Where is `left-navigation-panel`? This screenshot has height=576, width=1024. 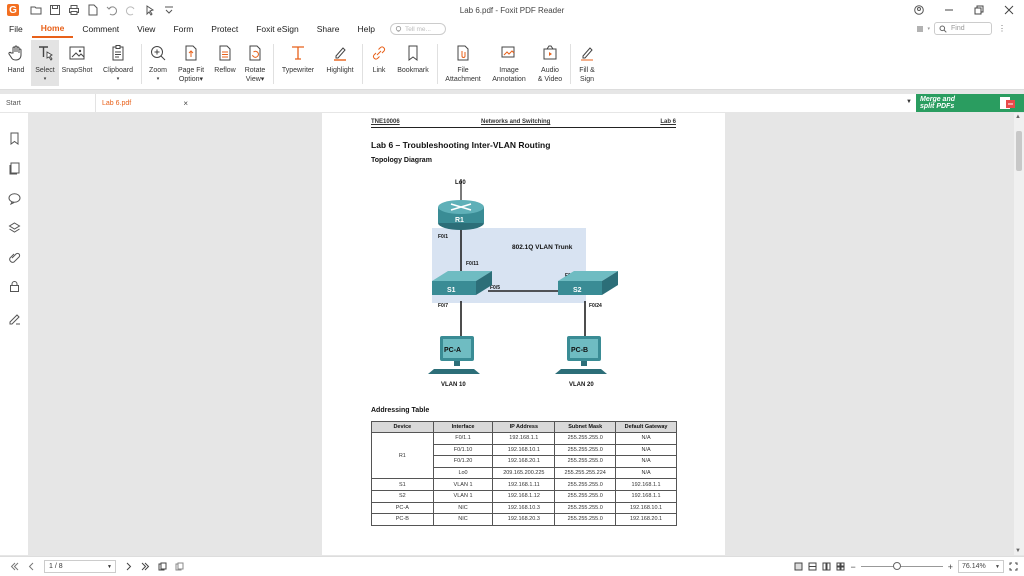
left-navigation-panel is located at coordinates (14, 334).